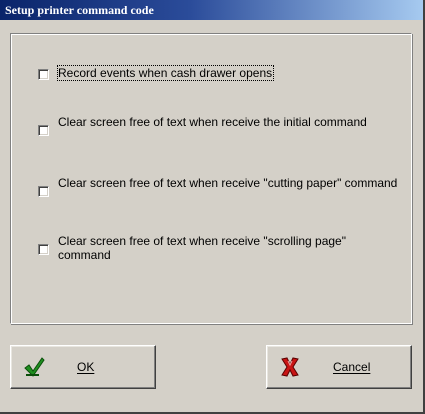 Image resolution: width=425 pixels, height=414 pixels. I want to click on red-x-icon, so click(290, 367).